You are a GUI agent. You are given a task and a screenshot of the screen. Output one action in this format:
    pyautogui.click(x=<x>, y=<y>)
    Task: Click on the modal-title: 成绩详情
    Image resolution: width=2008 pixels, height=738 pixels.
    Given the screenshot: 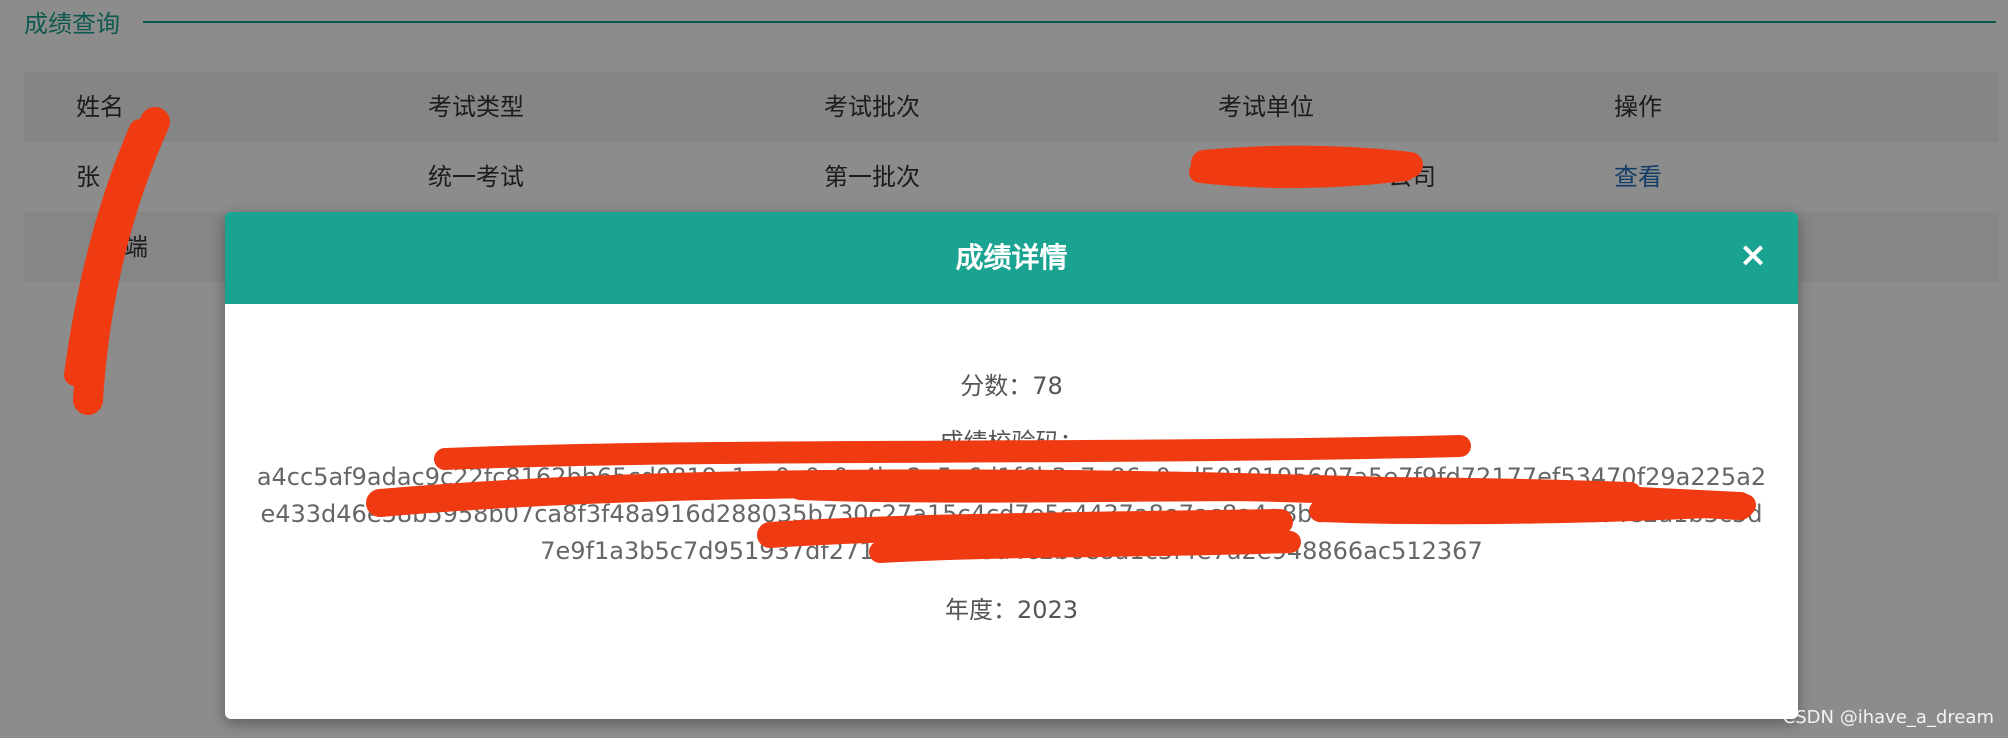 What is the action you would take?
    pyautogui.click(x=1011, y=257)
    